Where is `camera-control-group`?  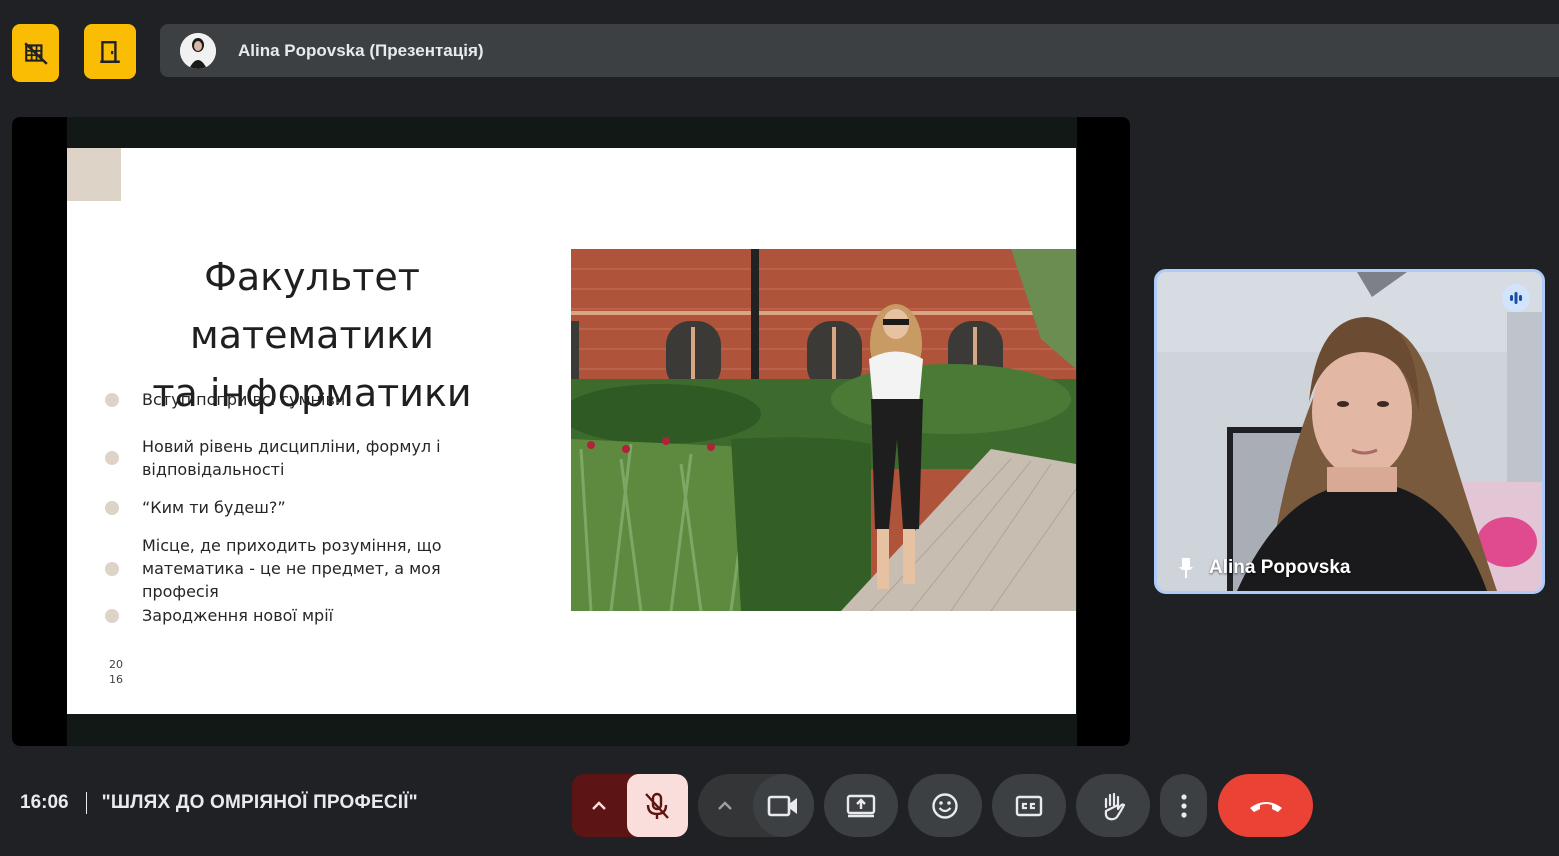
camera-control-group is located at coordinates (756, 805).